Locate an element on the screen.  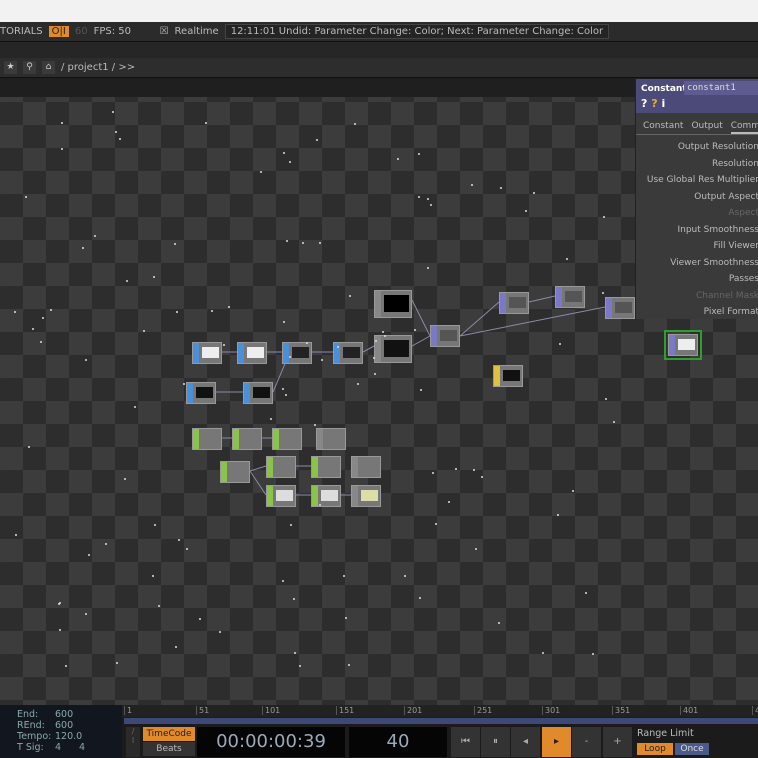
python-help-icon: ? is located at coordinates (654, 103).